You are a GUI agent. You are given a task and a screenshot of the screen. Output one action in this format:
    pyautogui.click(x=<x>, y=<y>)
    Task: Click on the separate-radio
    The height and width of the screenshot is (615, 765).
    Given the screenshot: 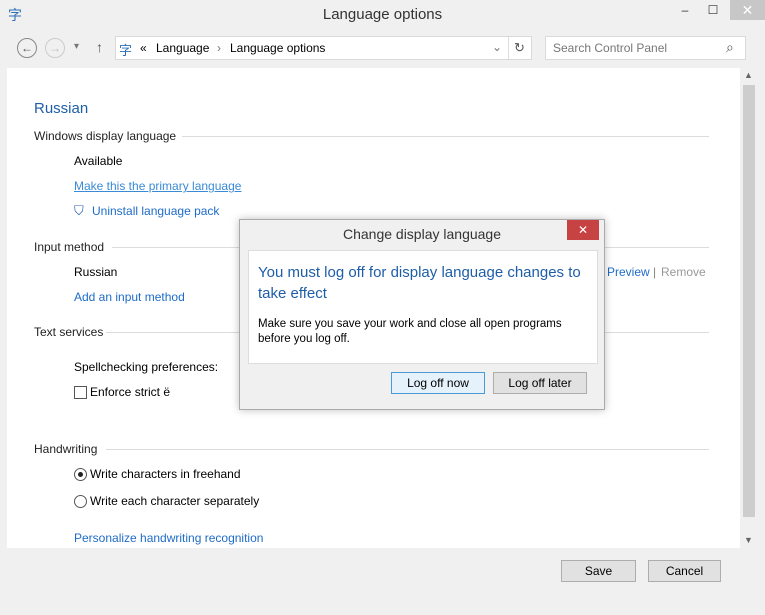 What is the action you would take?
    pyautogui.click(x=80, y=501)
    